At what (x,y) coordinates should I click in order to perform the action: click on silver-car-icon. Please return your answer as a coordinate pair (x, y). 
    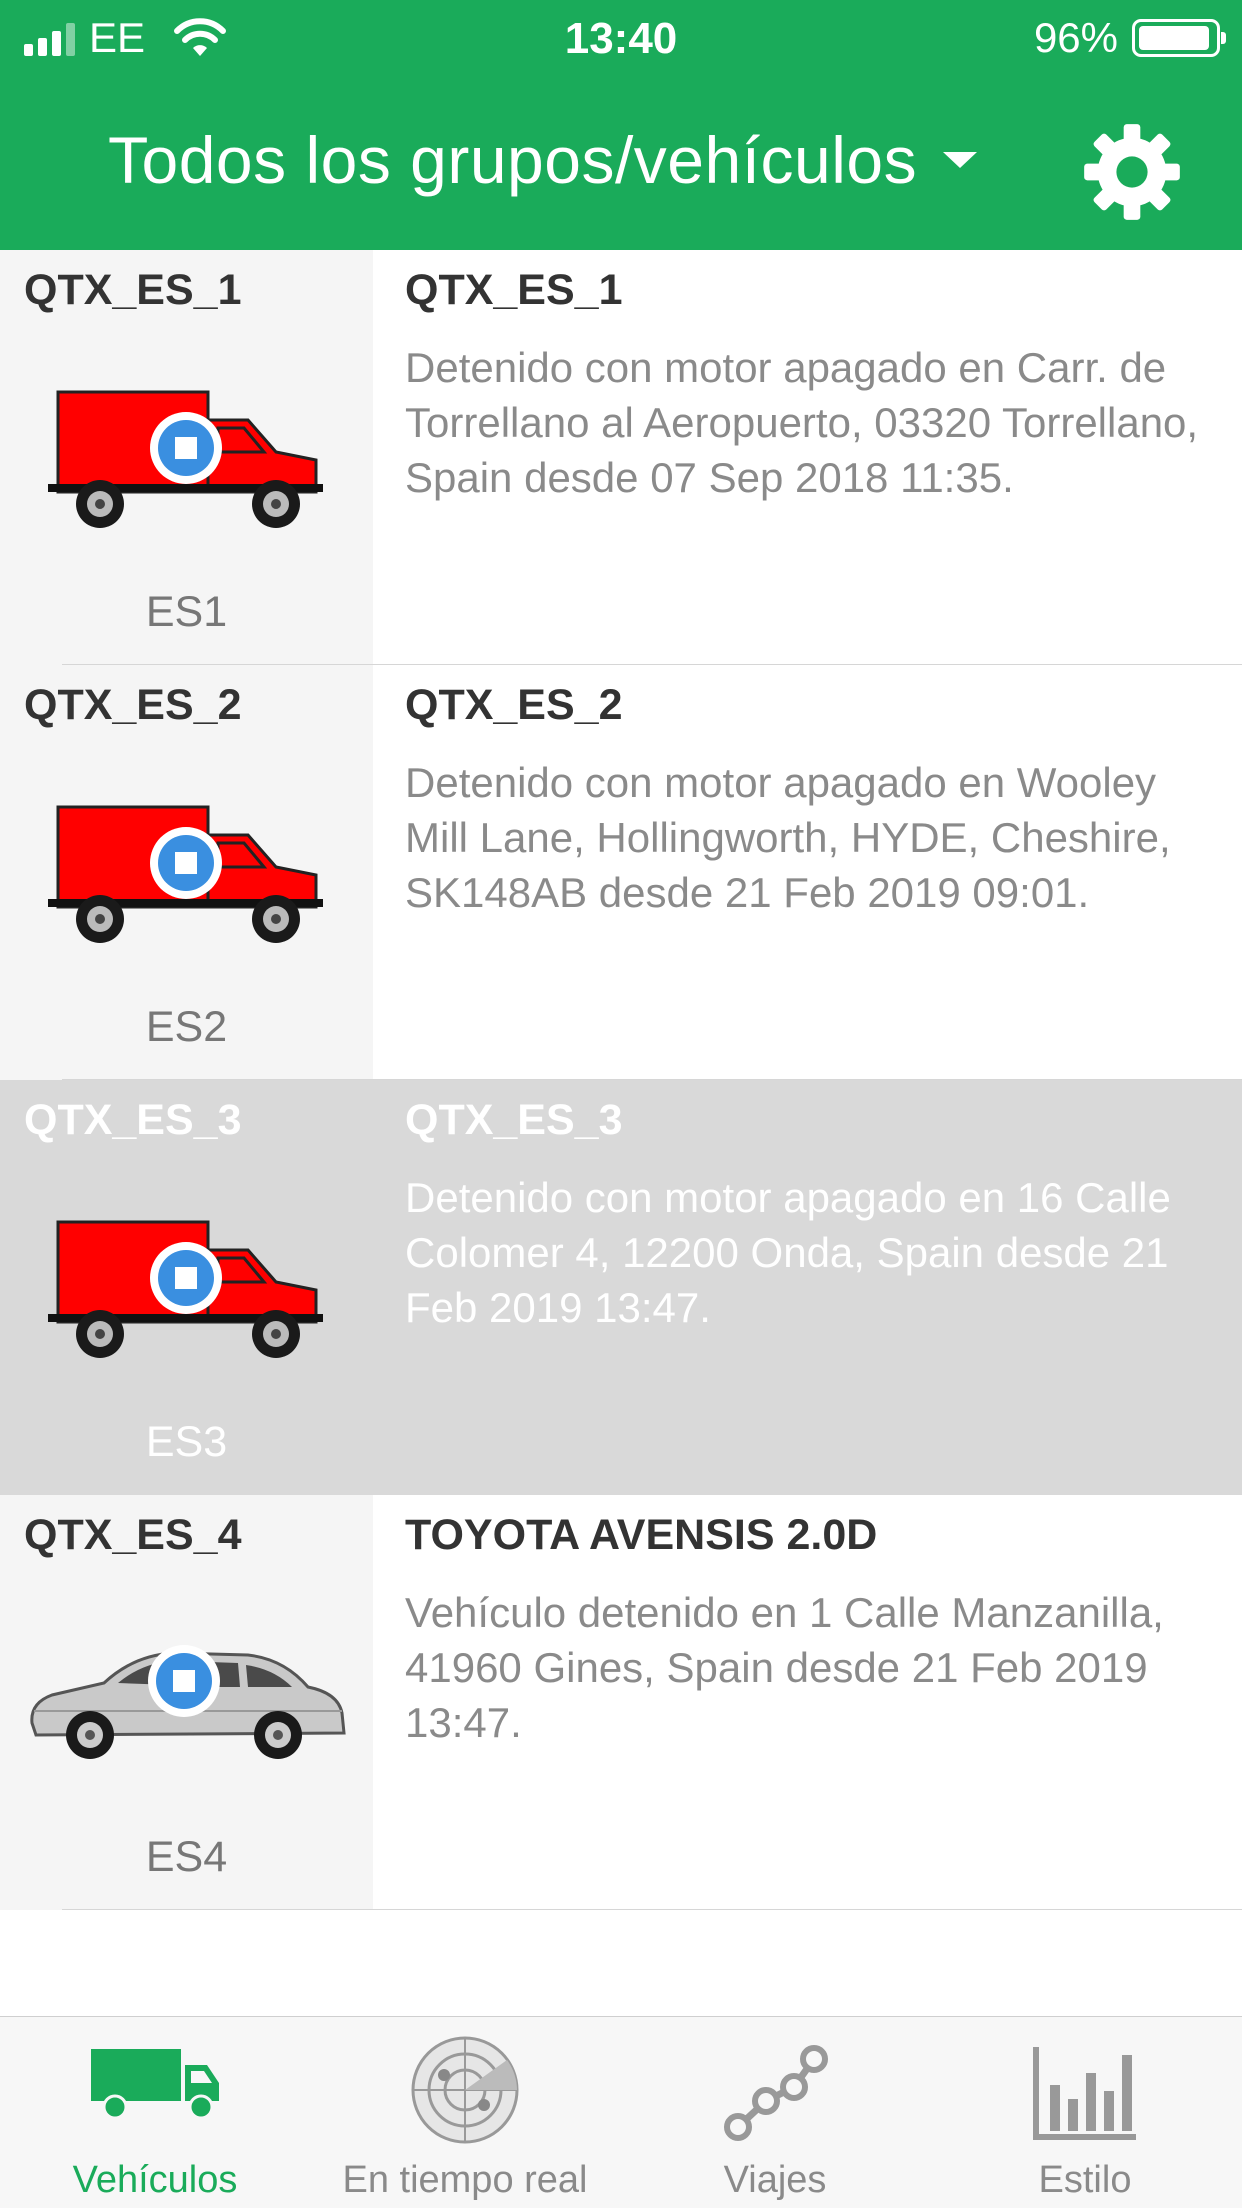
    Looking at the image, I should click on (188, 1702).